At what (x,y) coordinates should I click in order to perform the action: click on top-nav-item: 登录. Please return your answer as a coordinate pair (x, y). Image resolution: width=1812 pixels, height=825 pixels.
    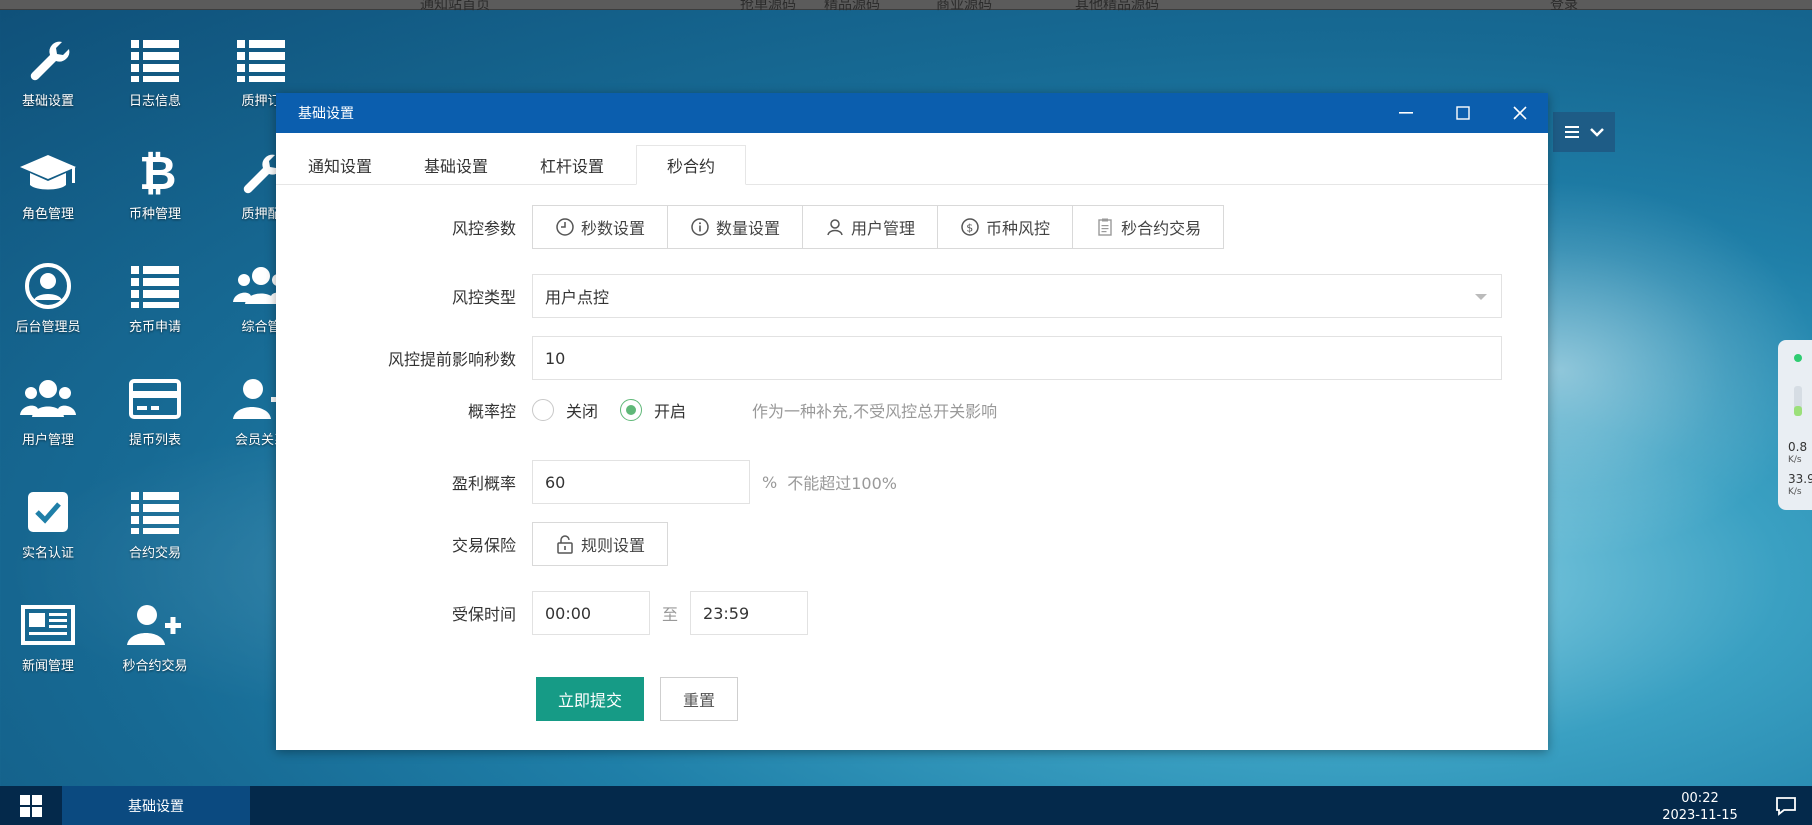
    Looking at the image, I should click on (1564, 7).